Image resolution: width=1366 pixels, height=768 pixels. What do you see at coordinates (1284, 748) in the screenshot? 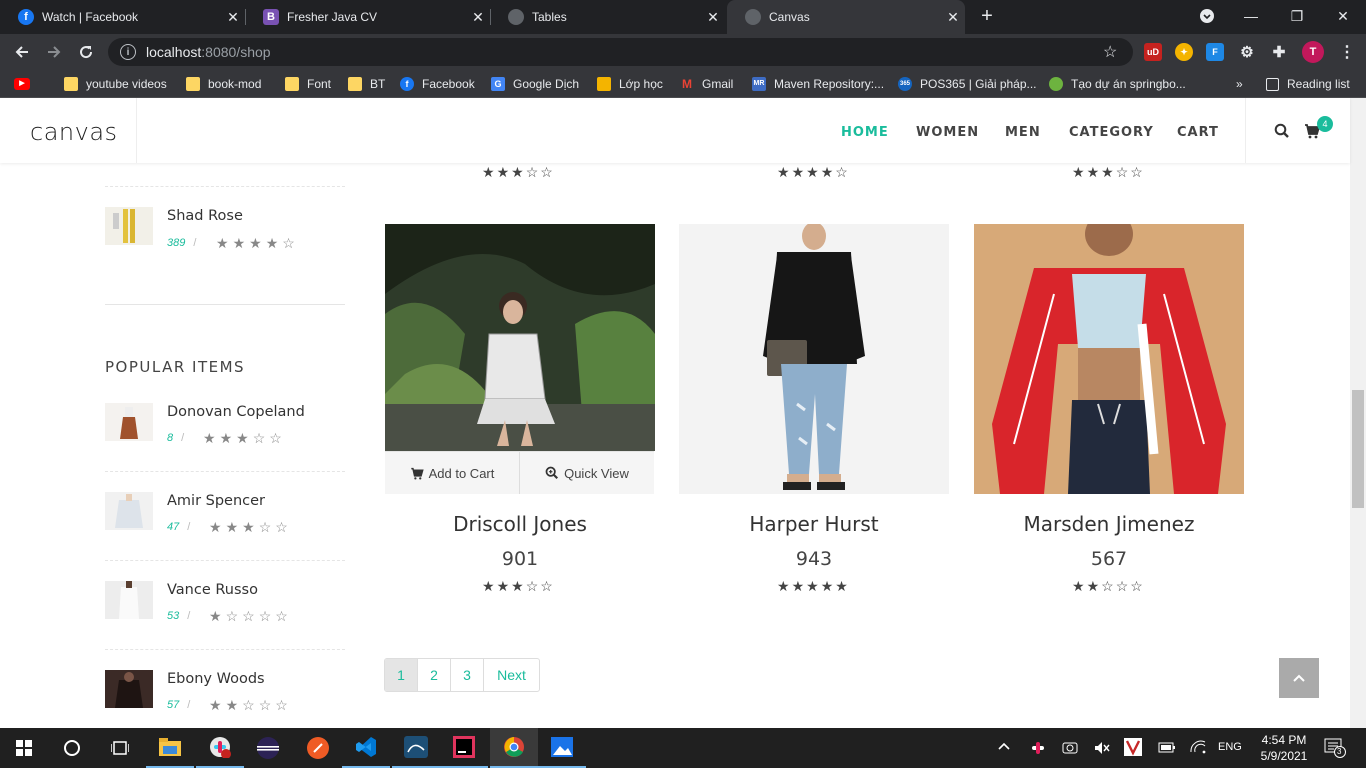
I see `system-clock: 4:54 PM 5/9/2021` at bounding box center [1284, 748].